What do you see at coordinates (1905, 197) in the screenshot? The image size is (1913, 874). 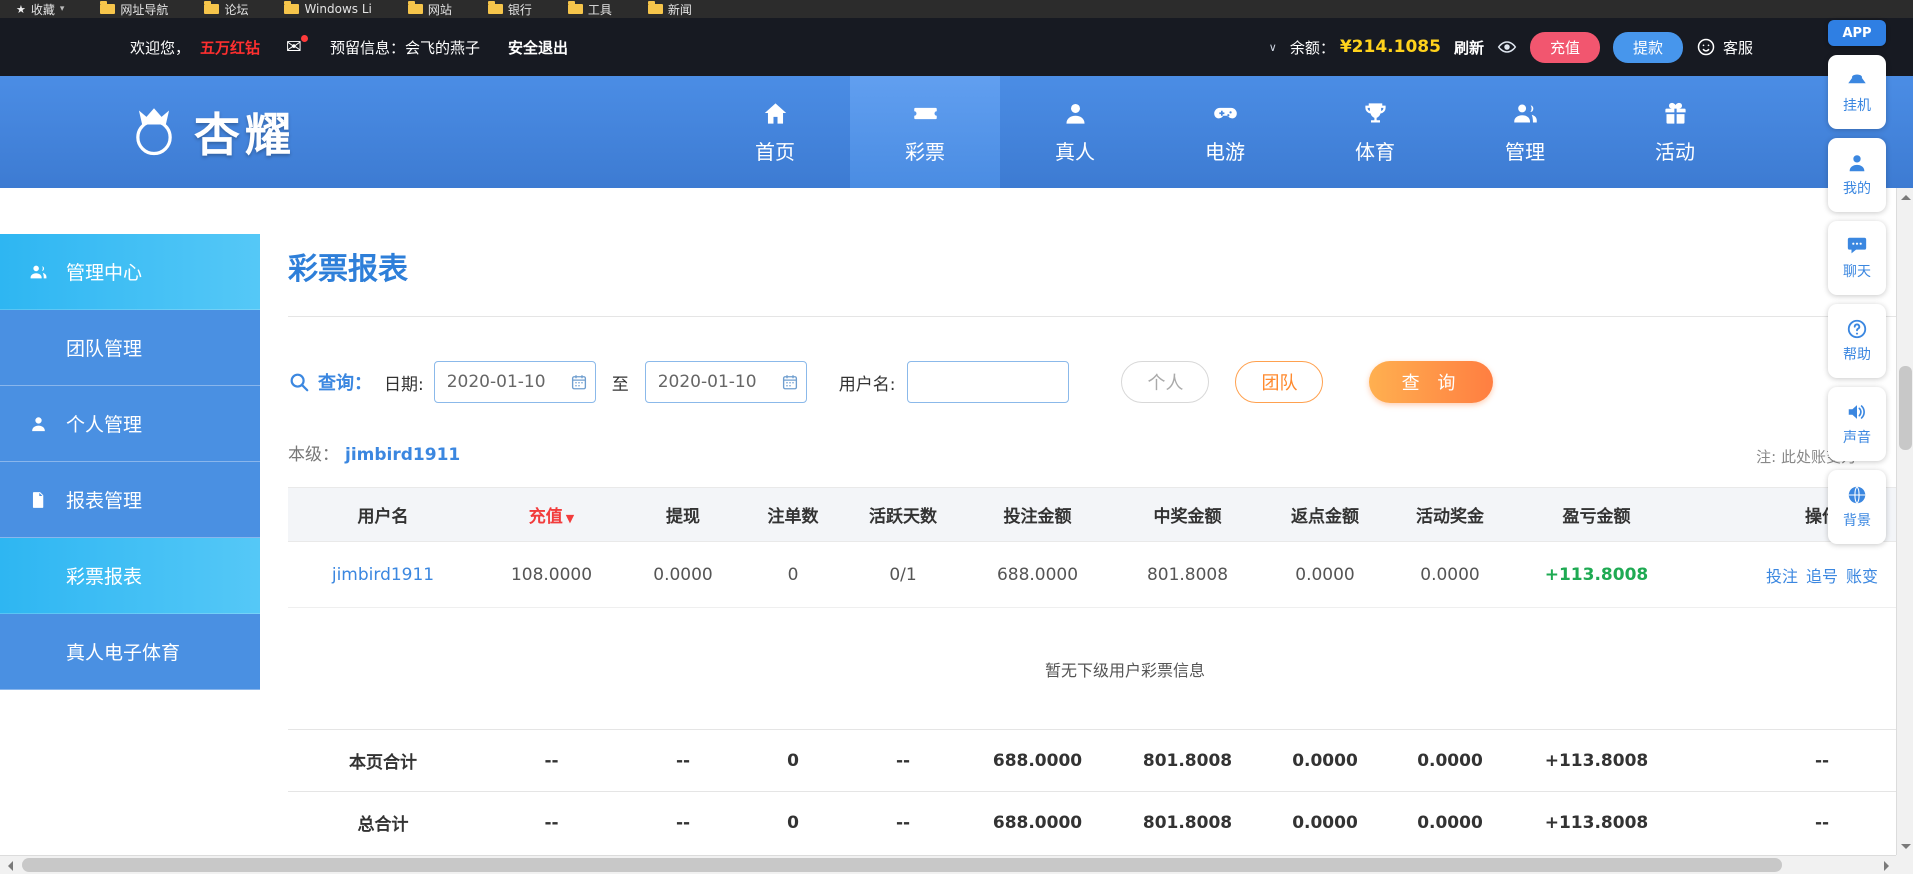 I see `scroll-up-arrow-icon` at bounding box center [1905, 197].